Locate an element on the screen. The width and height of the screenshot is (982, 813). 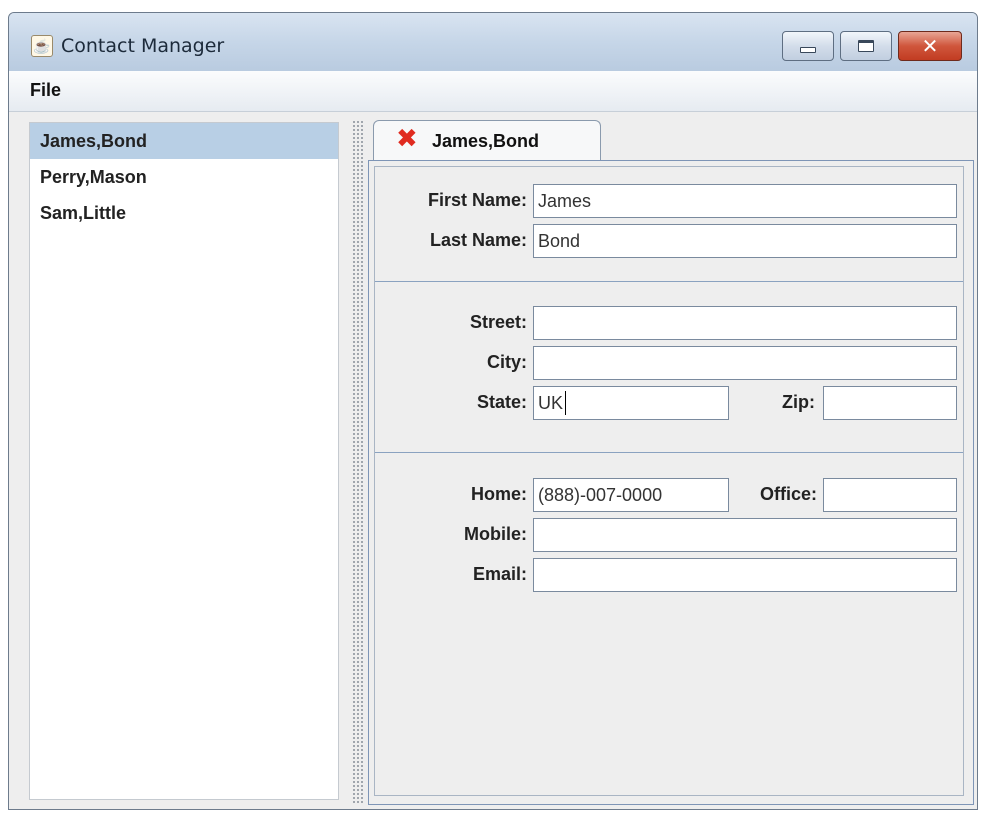
city-field is located at coordinates (745, 363).